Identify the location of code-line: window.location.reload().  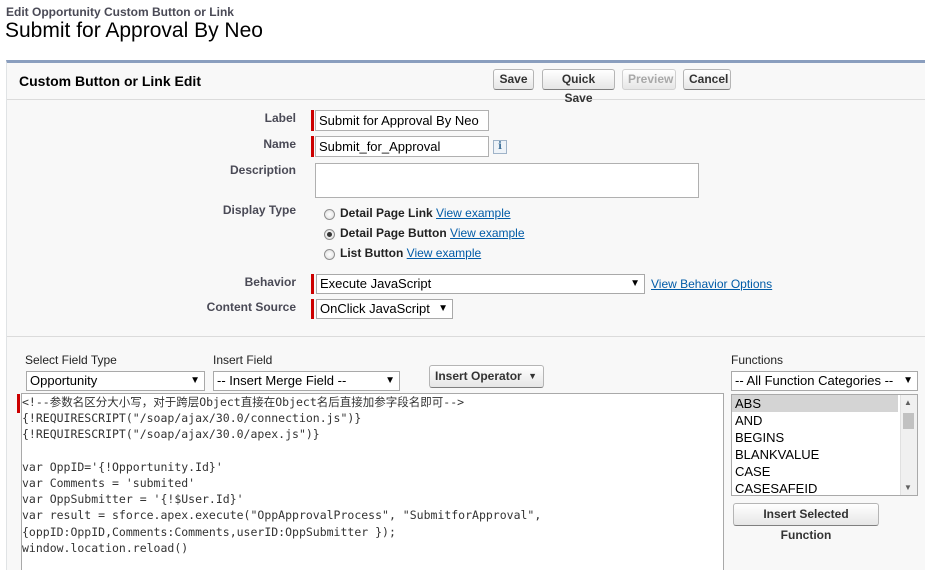
(105, 547).